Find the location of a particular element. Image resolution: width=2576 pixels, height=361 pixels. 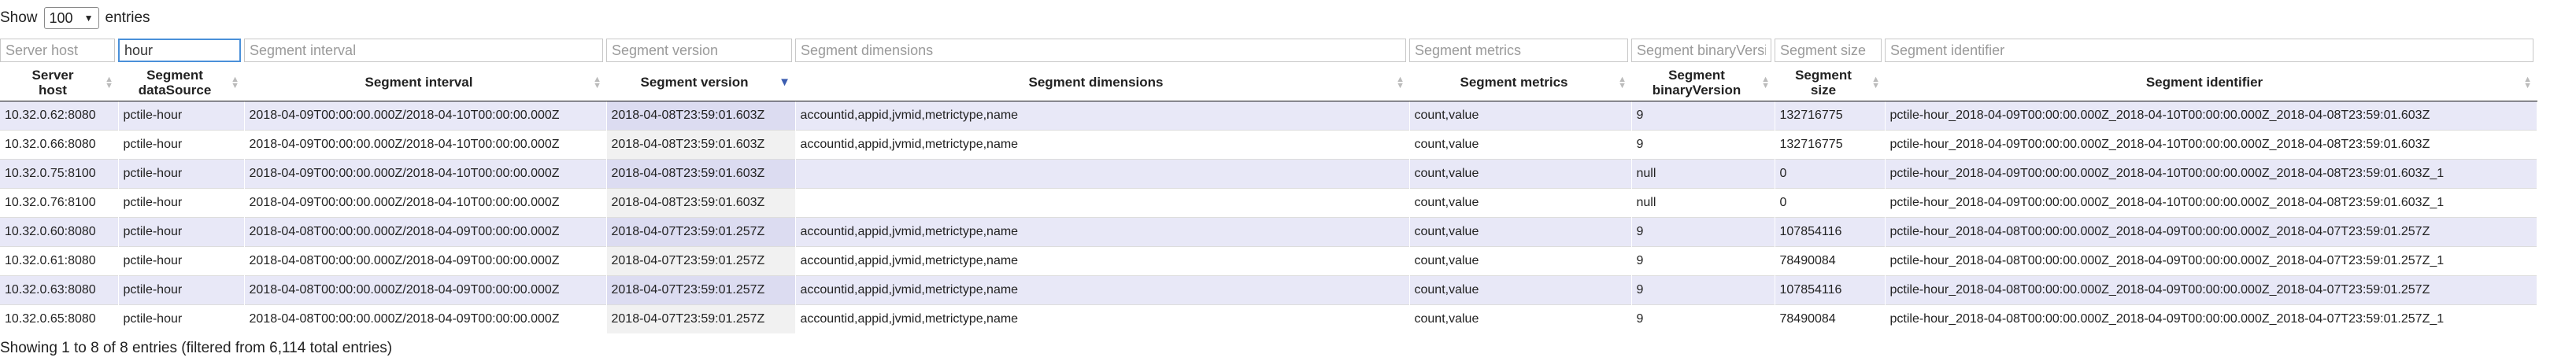

column-header-label: Segment dimensions is located at coordinates (1096, 83).